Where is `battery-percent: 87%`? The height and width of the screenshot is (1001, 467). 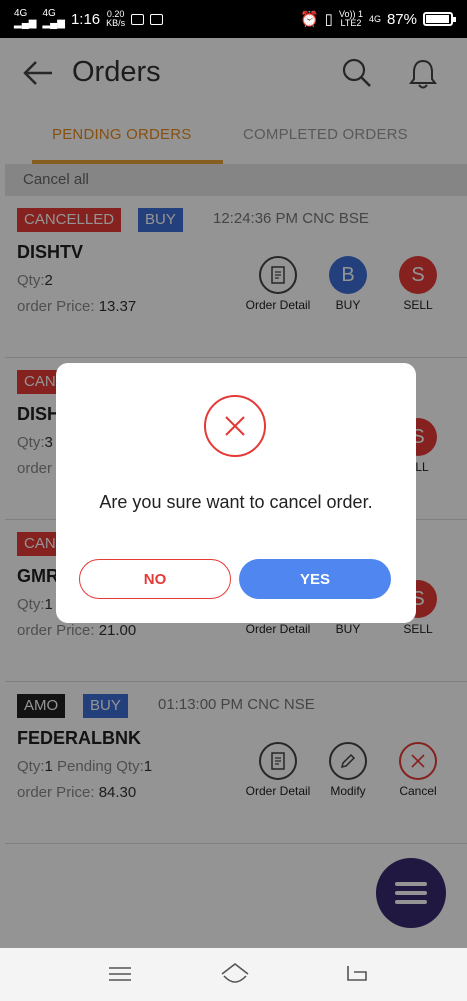
battery-percent: 87% is located at coordinates (401, 19).